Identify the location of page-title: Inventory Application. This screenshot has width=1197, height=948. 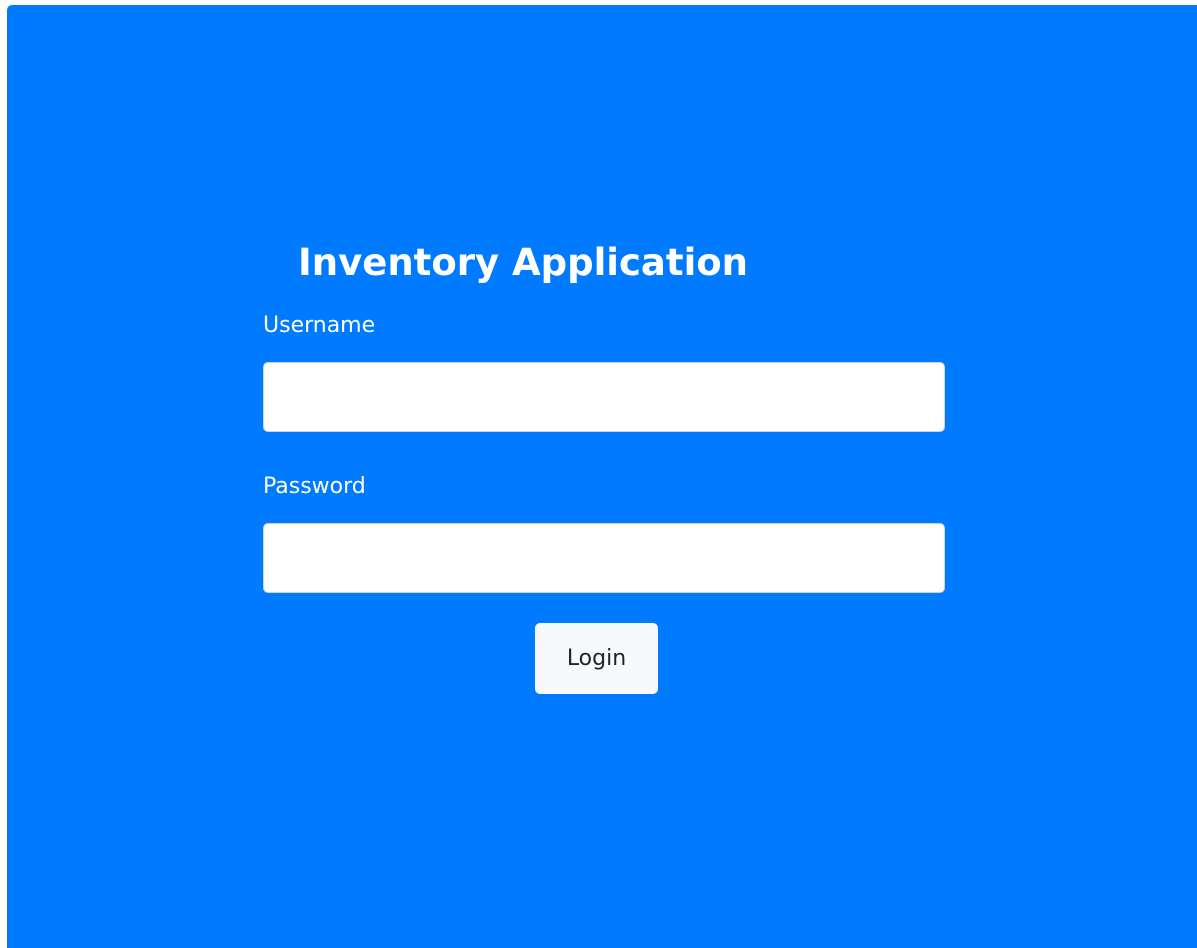
(523, 262).